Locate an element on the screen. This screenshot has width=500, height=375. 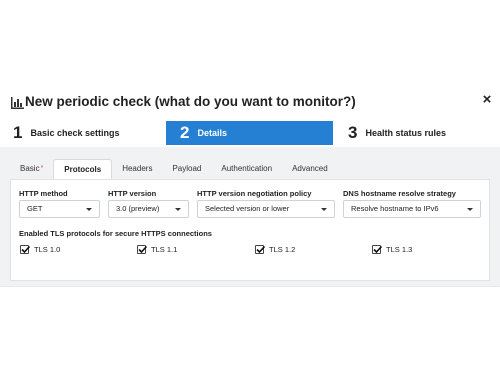
tab-advanced: Advanced is located at coordinates (310, 169).